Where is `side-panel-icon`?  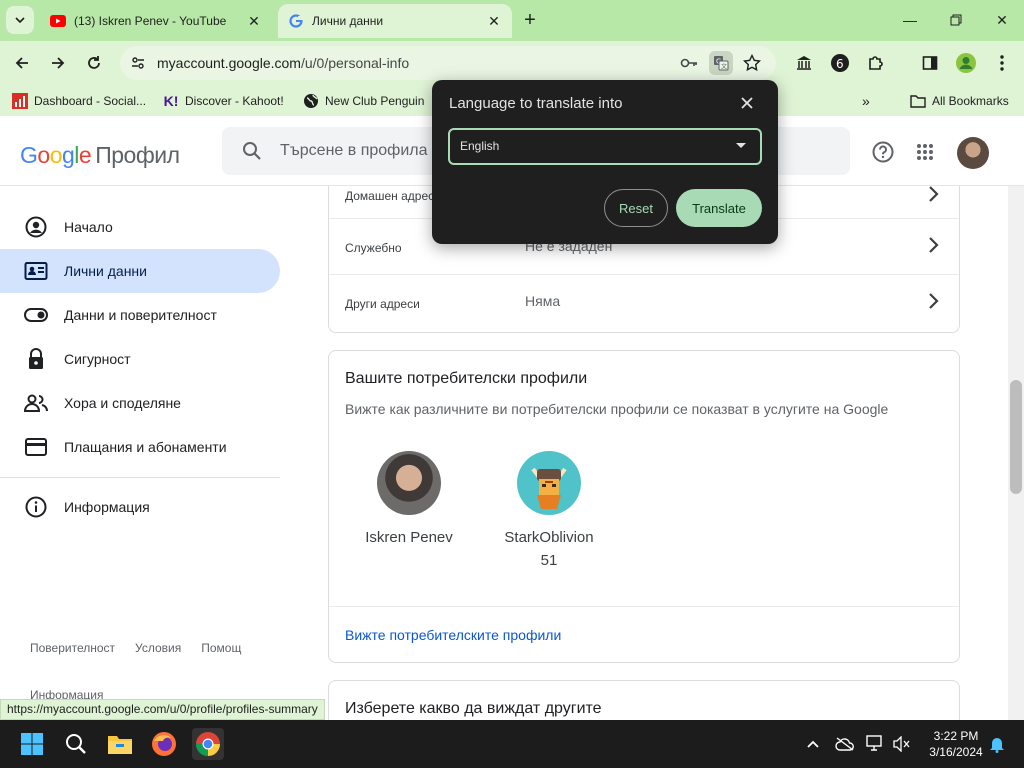
side-panel-icon is located at coordinates (930, 63).